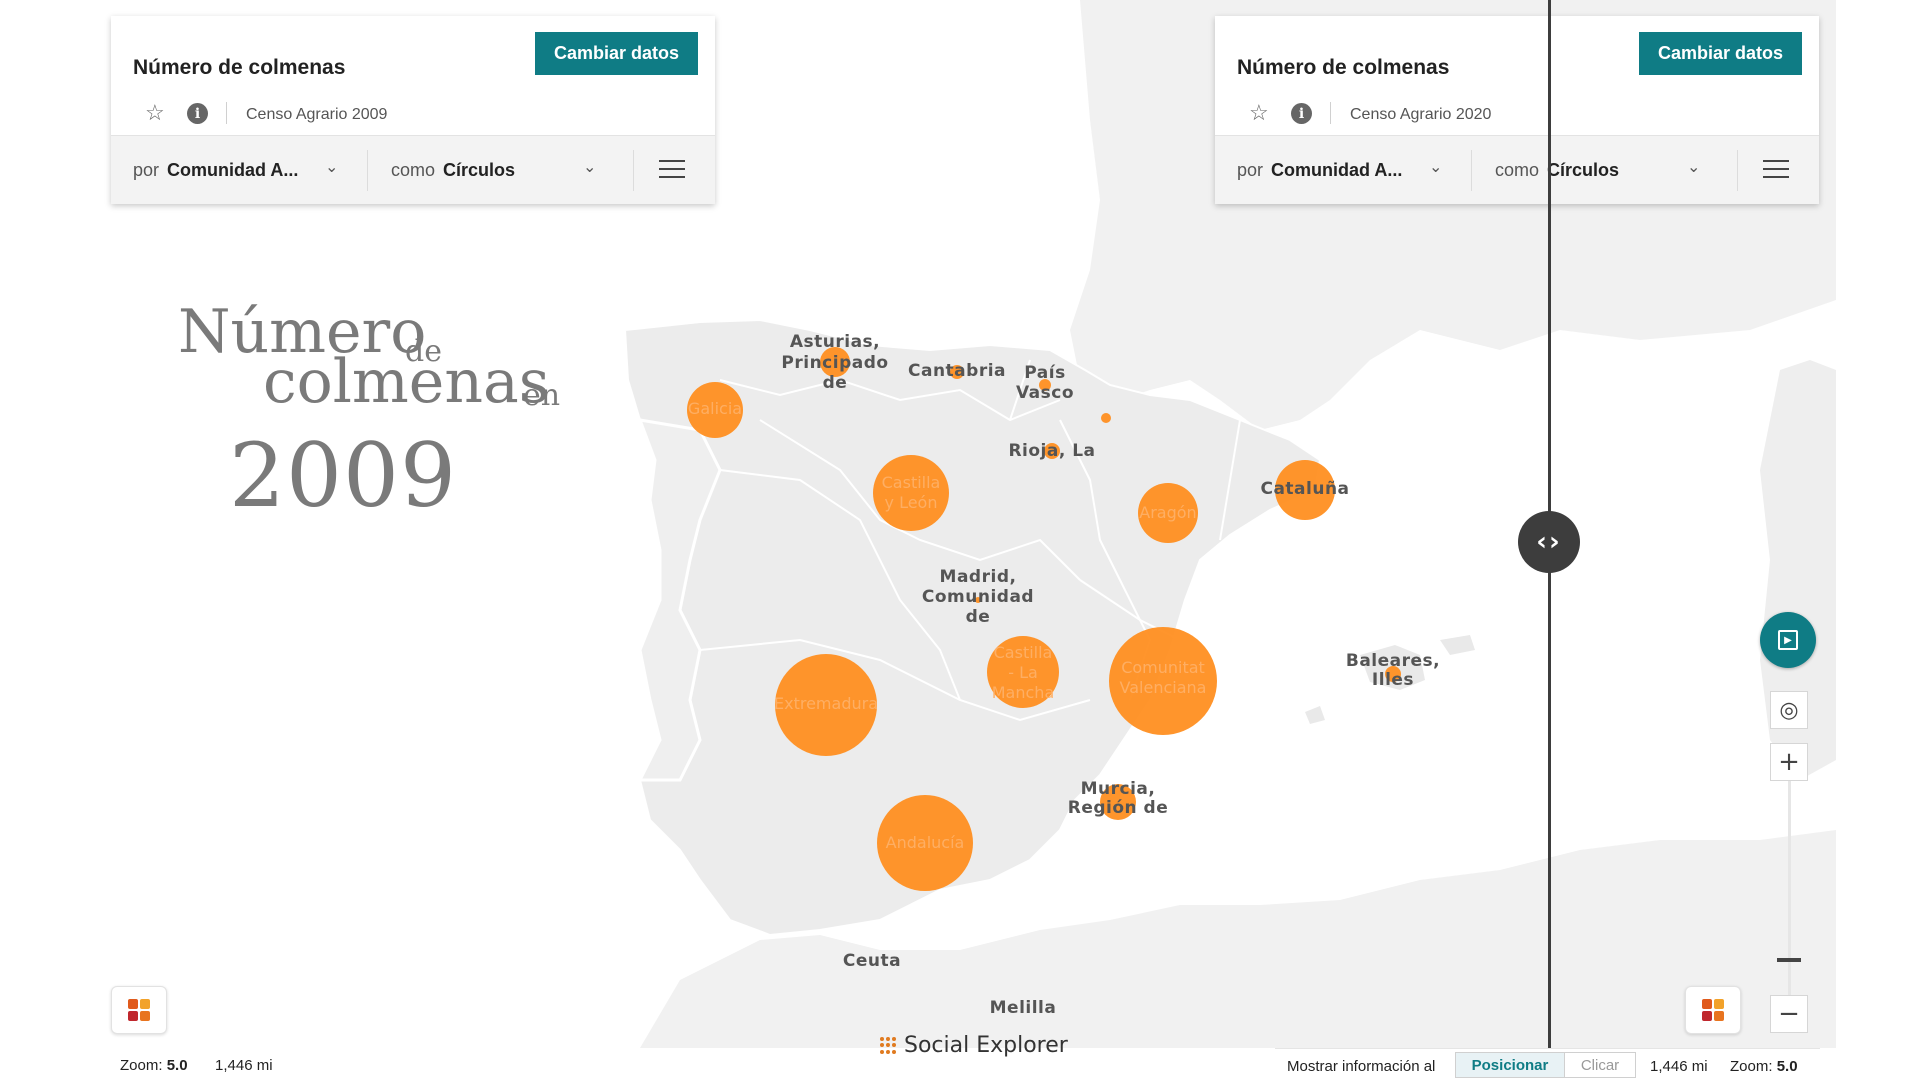 The image size is (1920, 1080). What do you see at coordinates (835, 342) in the screenshot?
I see `label-asturias-1: Asturias,` at bounding box center [835, 342].